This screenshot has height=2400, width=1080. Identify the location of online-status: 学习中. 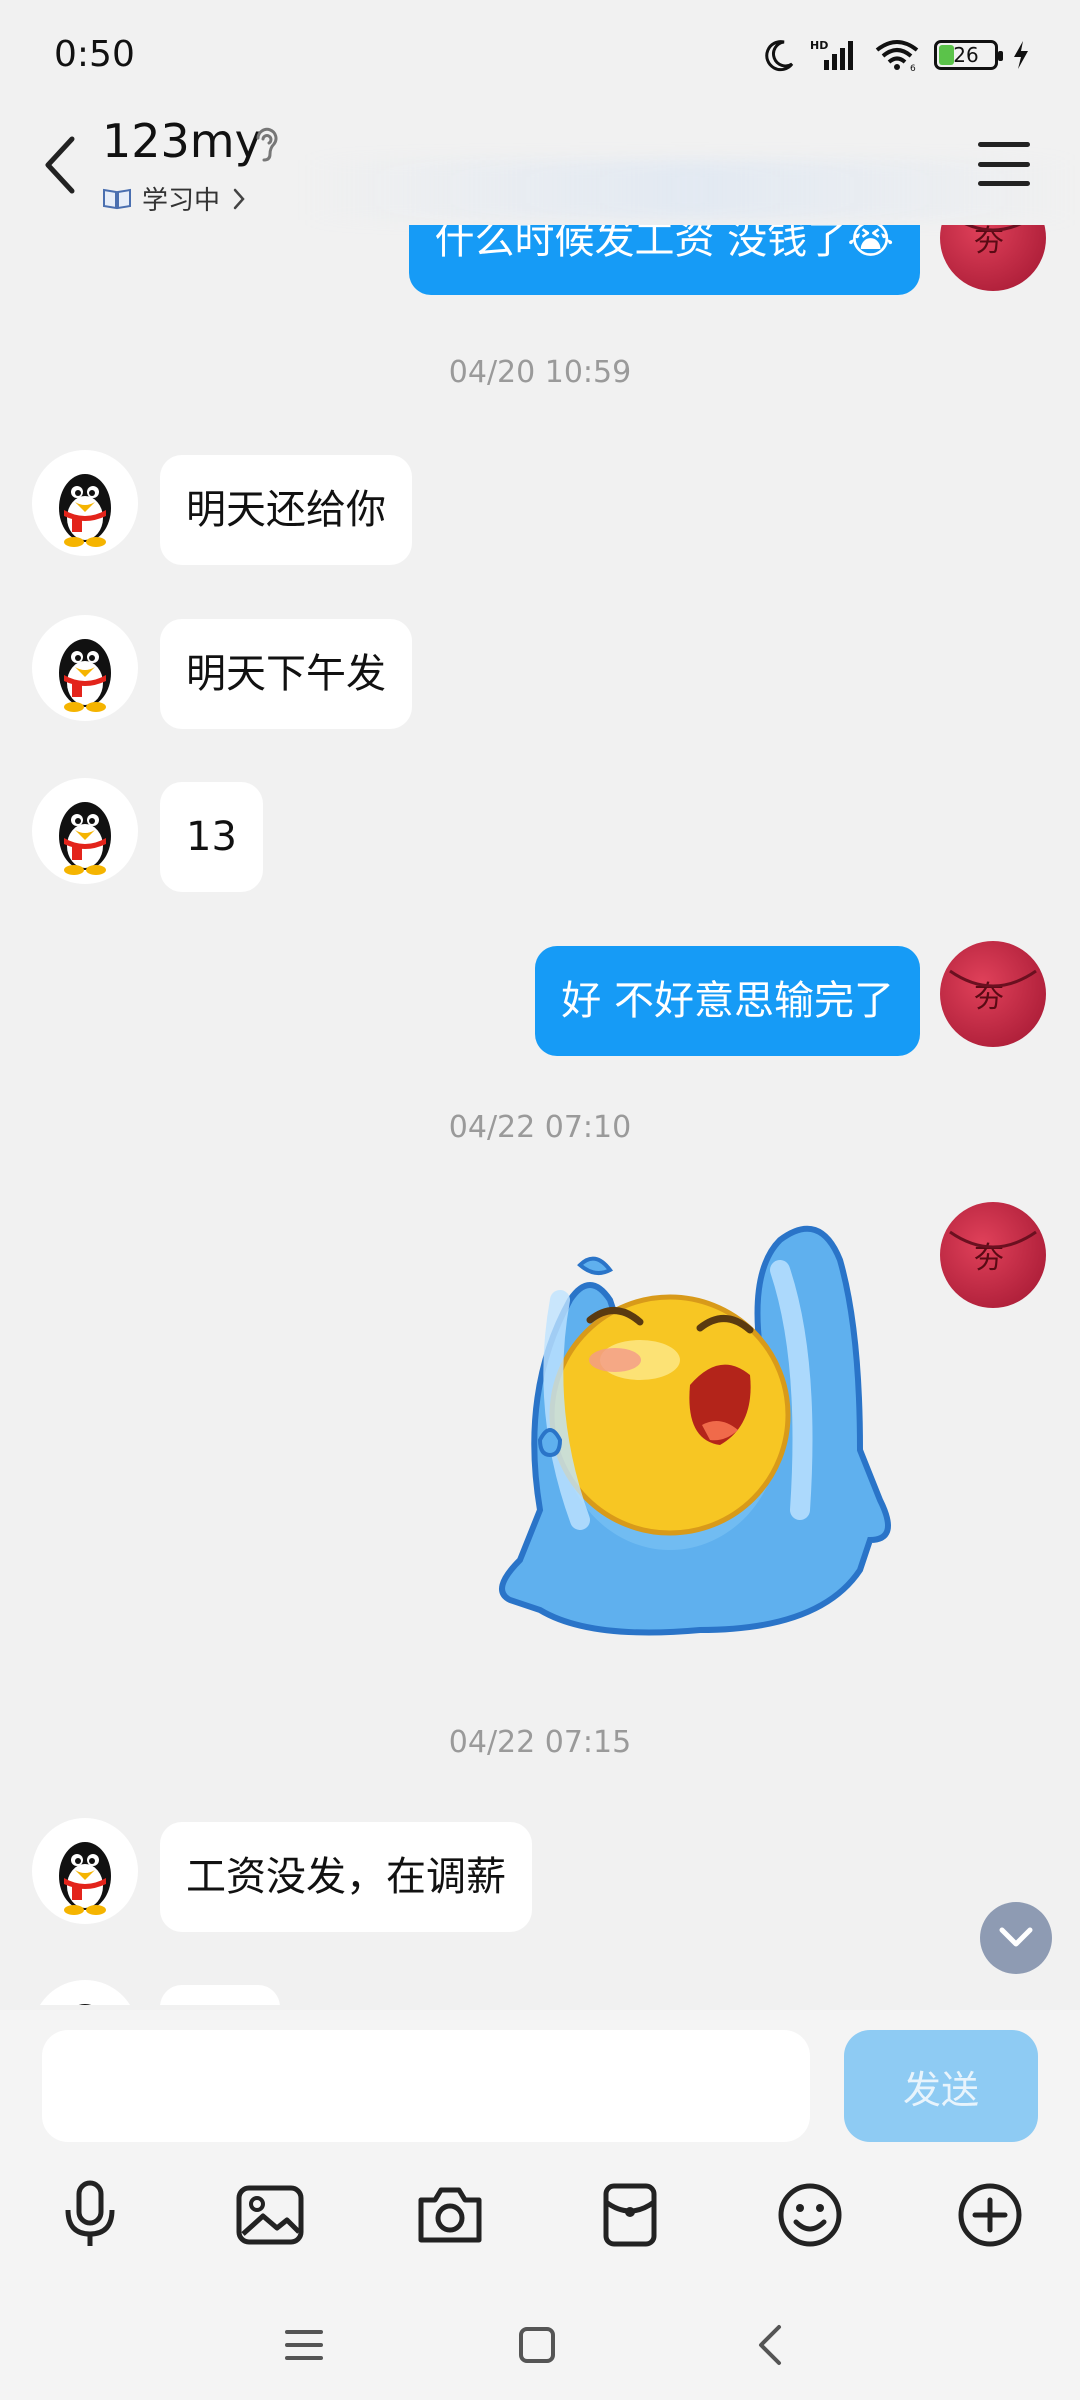
(175, 198).